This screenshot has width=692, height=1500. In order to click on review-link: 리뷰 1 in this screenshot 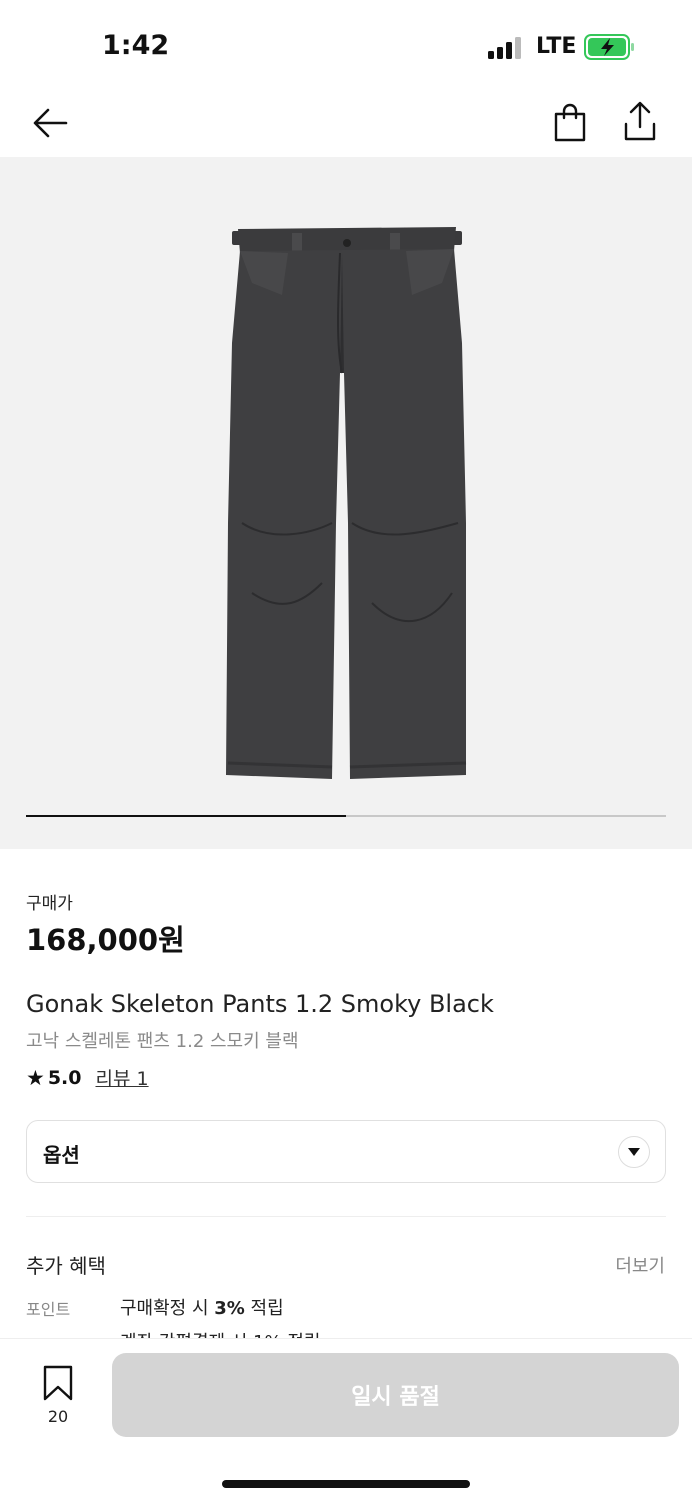, I will do `click(122, 1077)`.